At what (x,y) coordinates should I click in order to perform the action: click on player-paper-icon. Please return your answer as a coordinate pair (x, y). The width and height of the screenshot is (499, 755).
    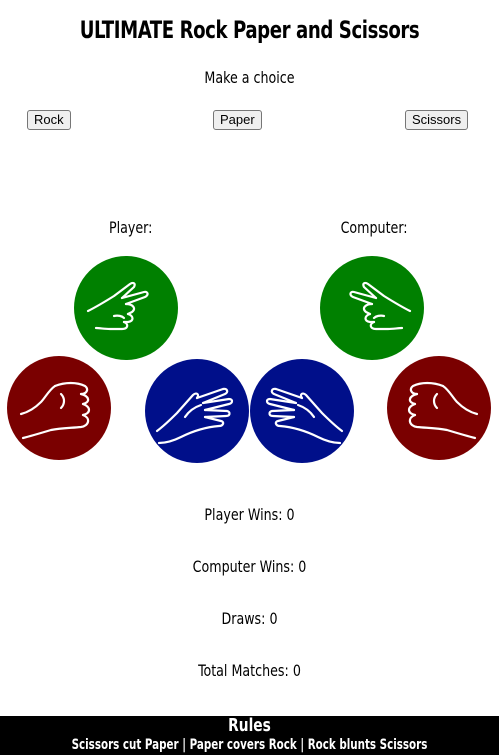
    Looking at the image, I should click on (197, 411).